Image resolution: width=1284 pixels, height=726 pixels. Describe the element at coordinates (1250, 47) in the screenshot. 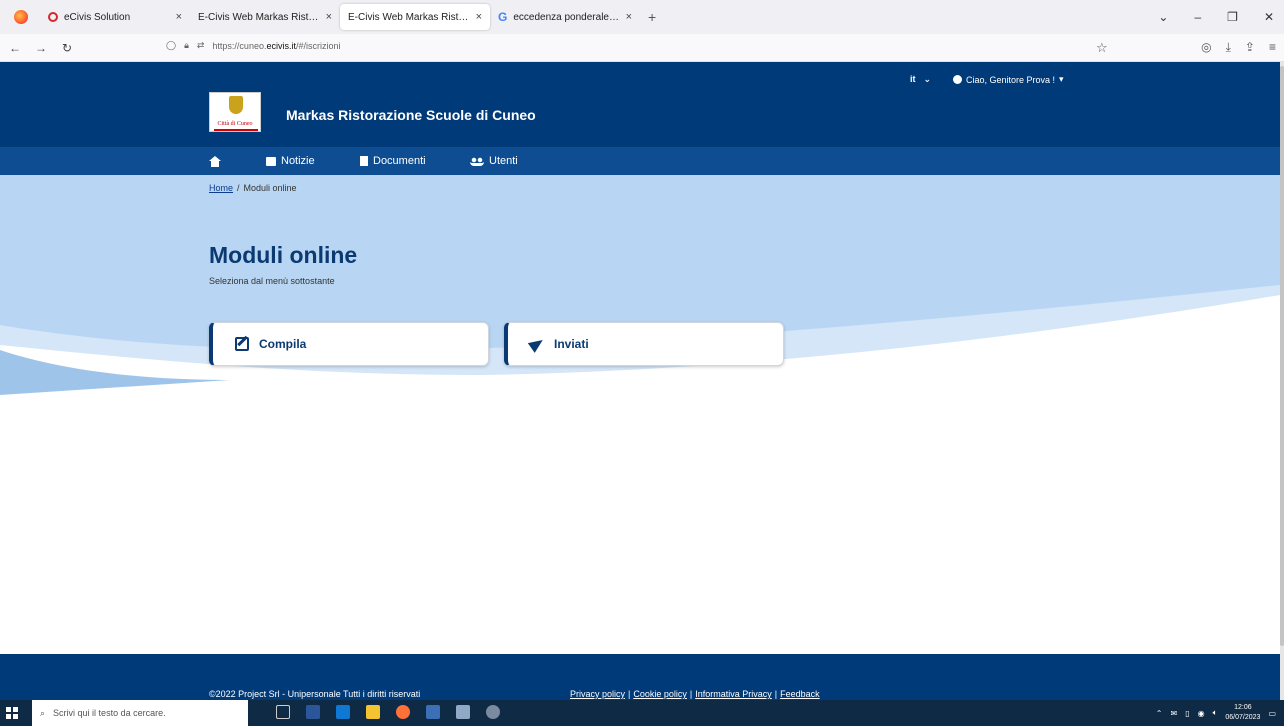

I see `share-icon: ⇪` at that location.